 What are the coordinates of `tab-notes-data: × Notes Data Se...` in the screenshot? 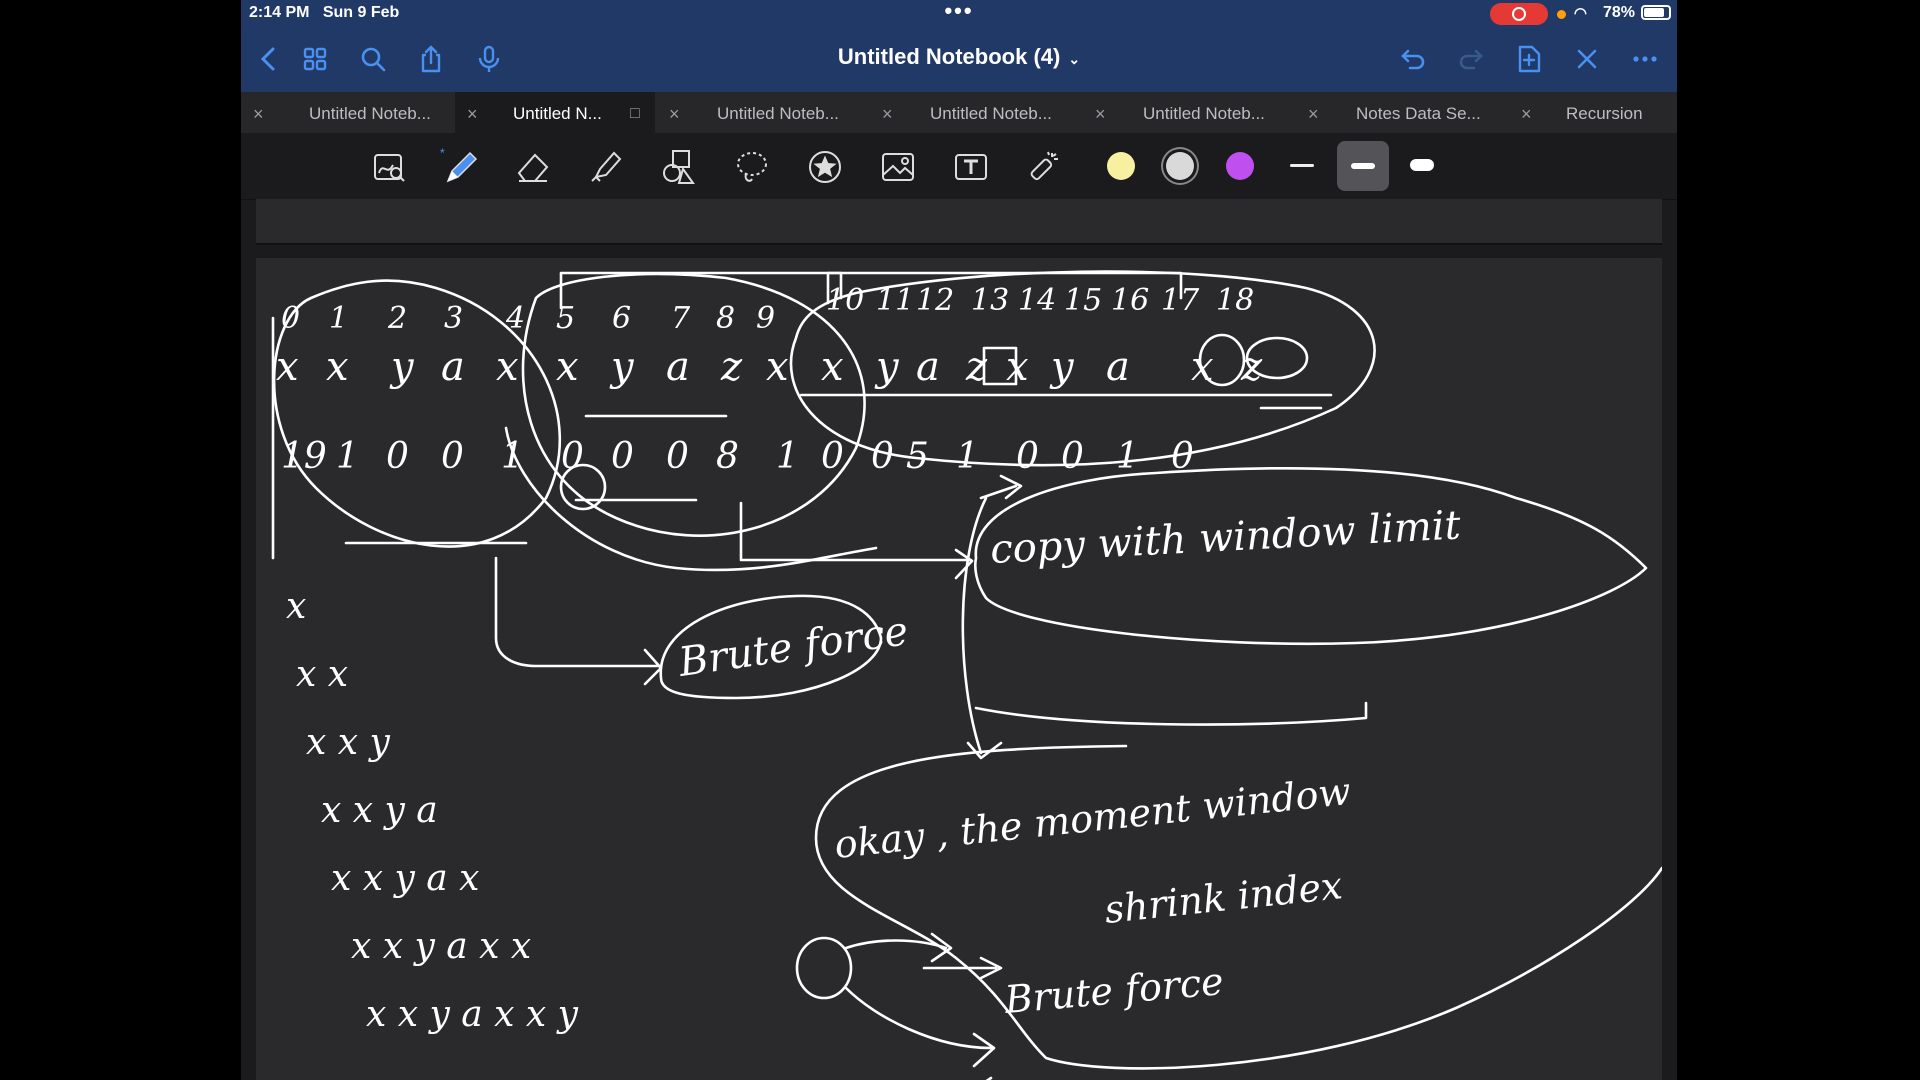 It's located at (1414, 112).